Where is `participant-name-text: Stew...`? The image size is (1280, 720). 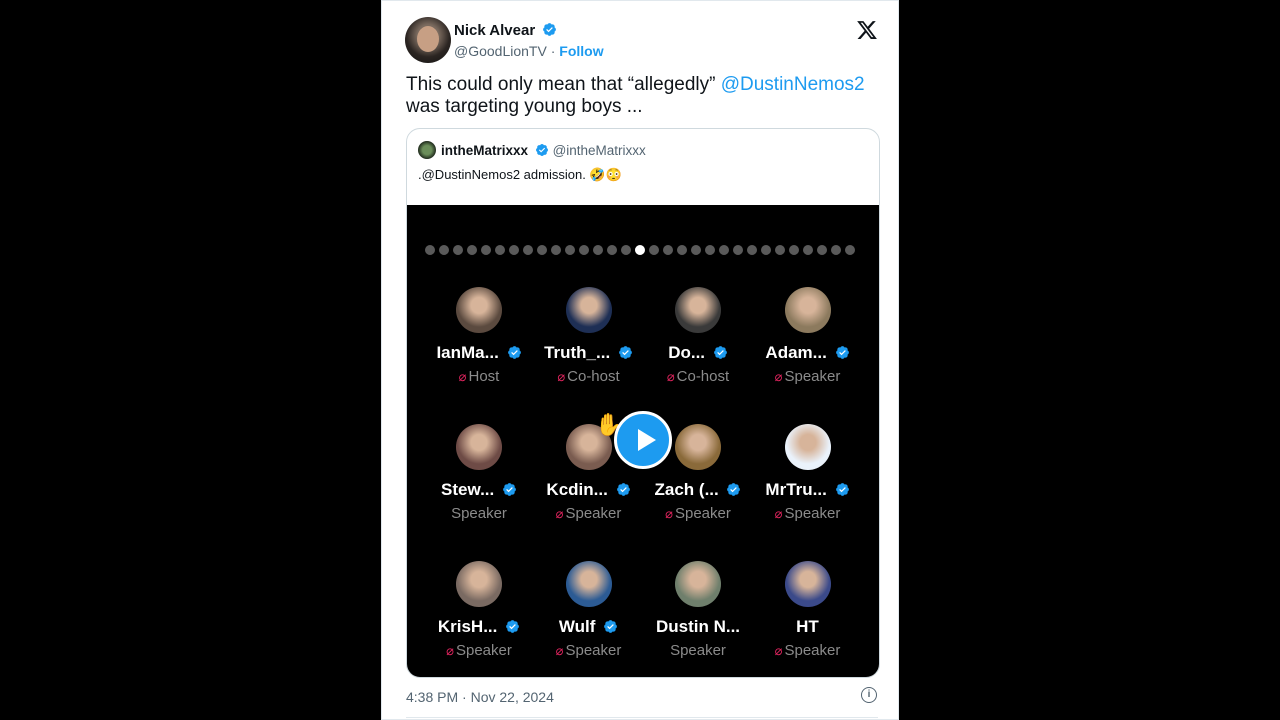
participant-name-text: Stew... is located at coordinates (468, 489).